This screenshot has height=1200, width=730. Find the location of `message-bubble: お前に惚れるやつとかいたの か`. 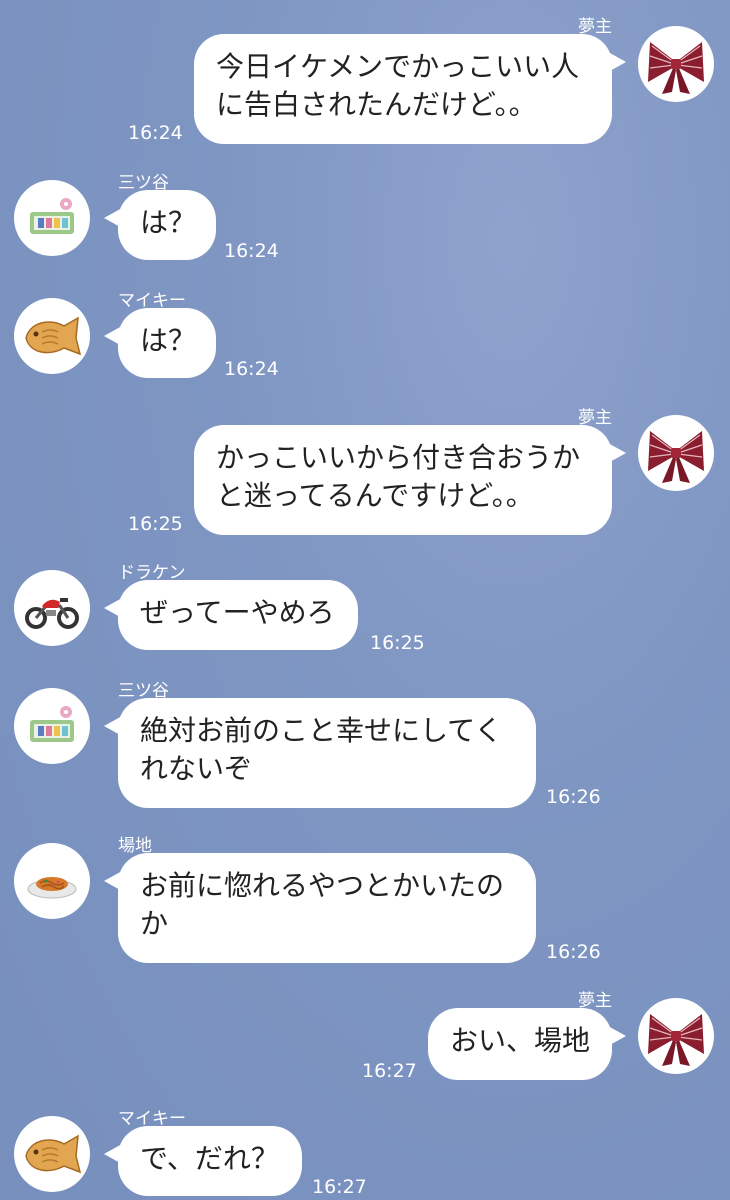

message-bubble: お前に惚れるやつとかいたの か is located at coordinates (320, 908).